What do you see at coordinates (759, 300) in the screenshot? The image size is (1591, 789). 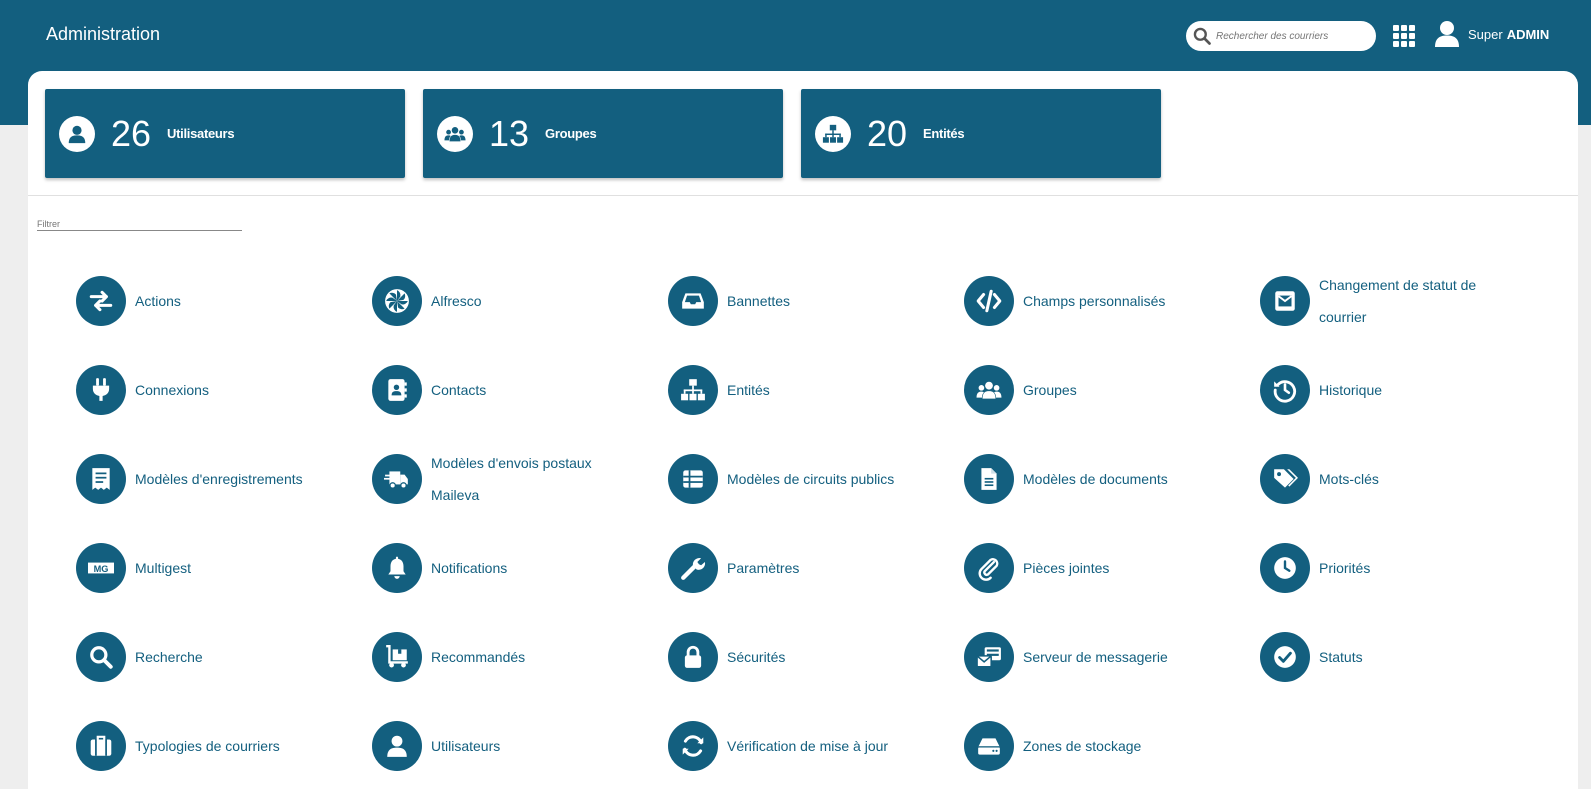 I see `admin-item-label: Bannettes` at bounding box center [759, 300].